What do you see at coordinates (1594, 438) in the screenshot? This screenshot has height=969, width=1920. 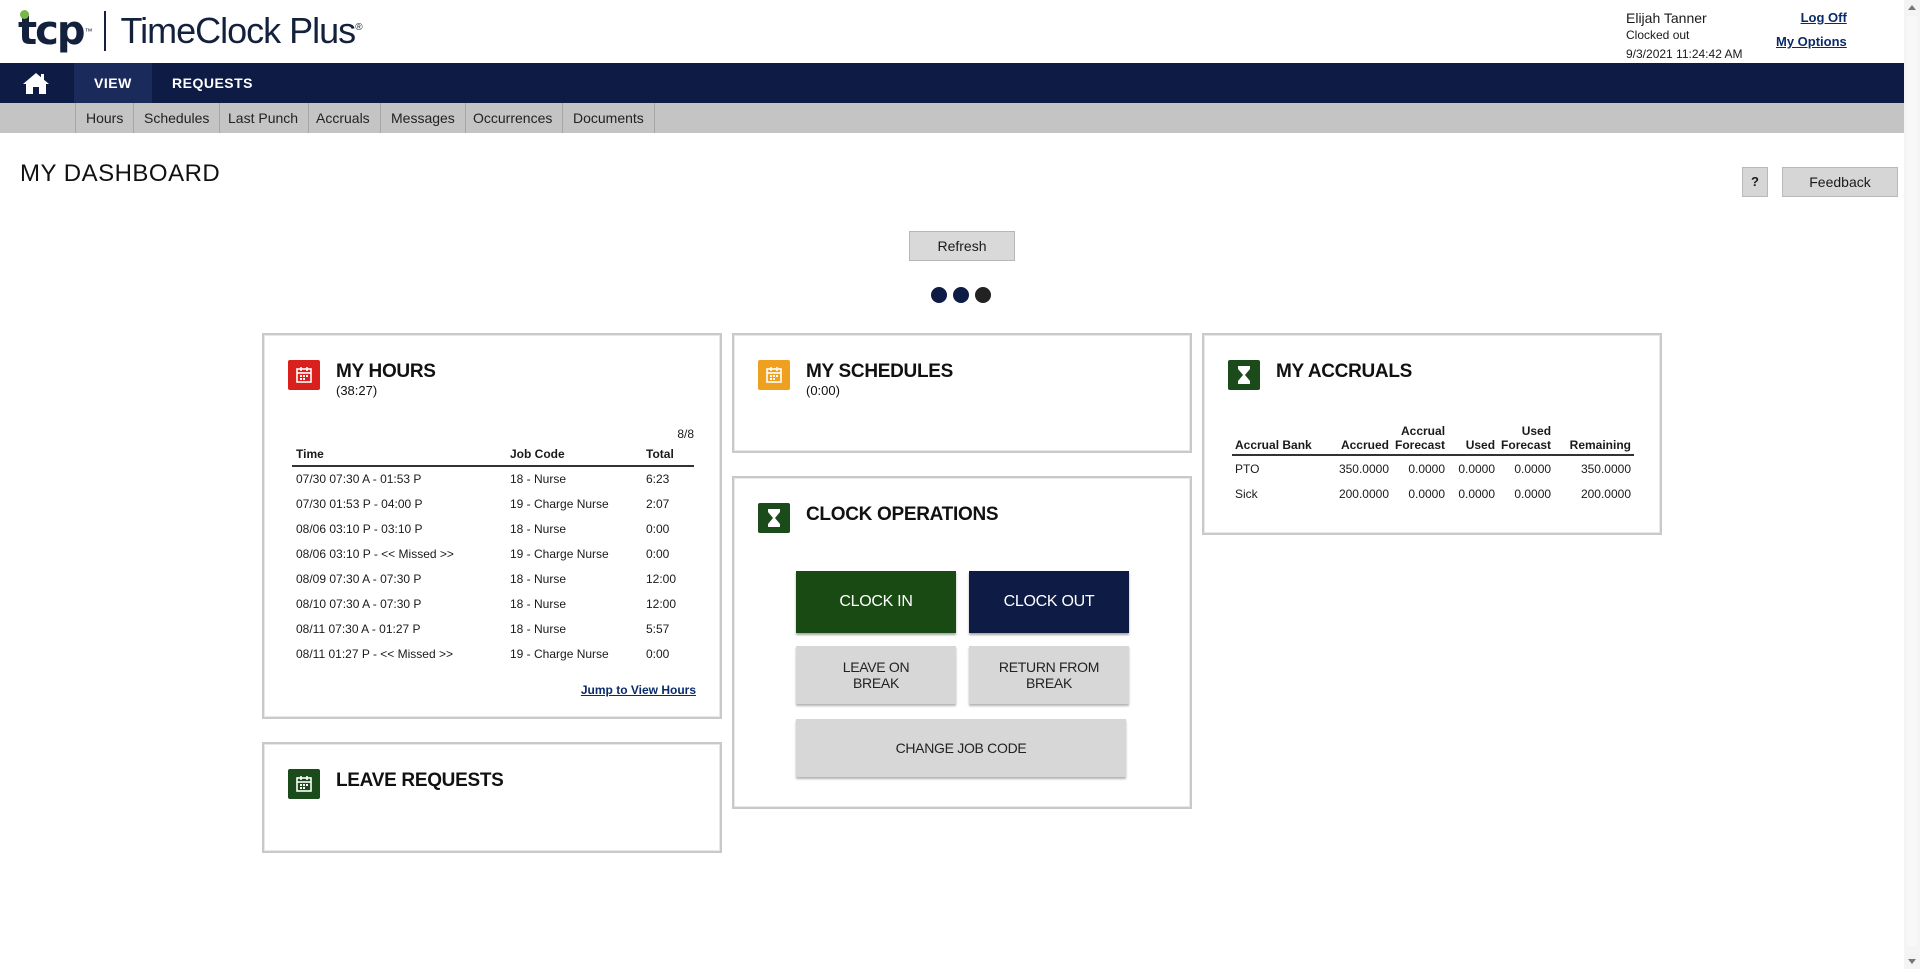 I see `column-header-remaining: Remaining` at bounding box center [1594, 438].